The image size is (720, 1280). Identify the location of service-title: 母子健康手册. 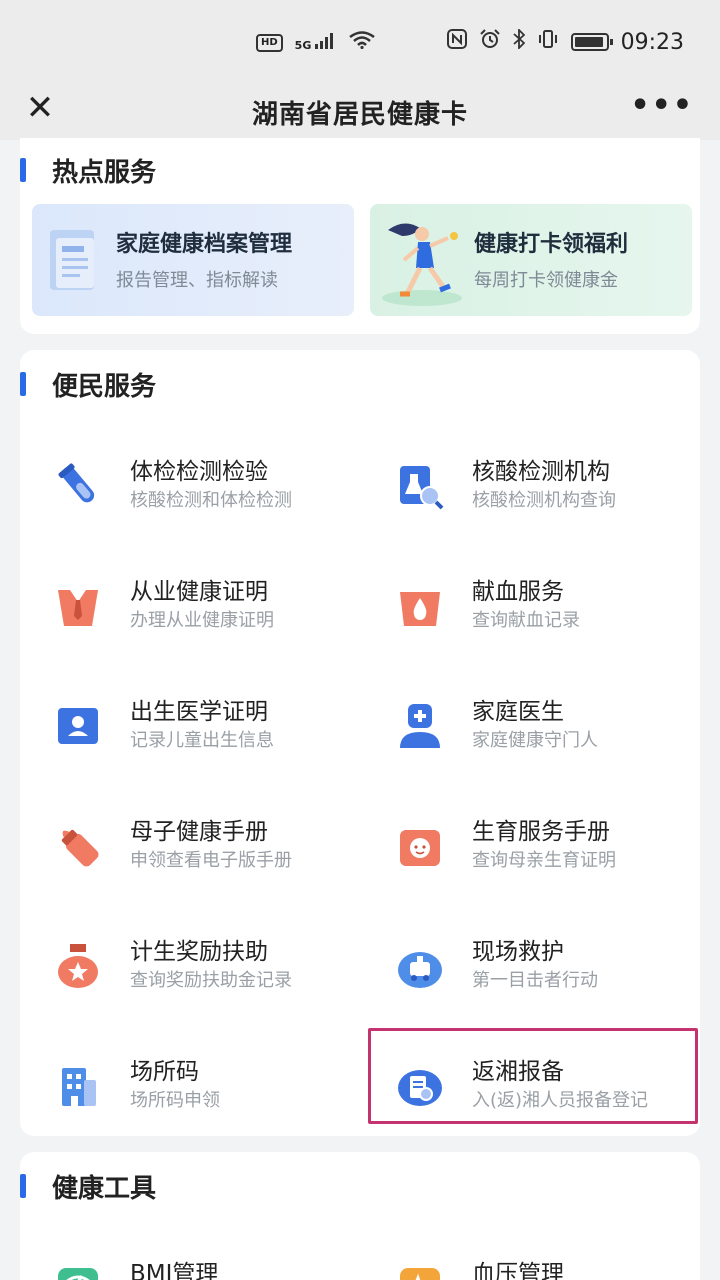
(199, 832).